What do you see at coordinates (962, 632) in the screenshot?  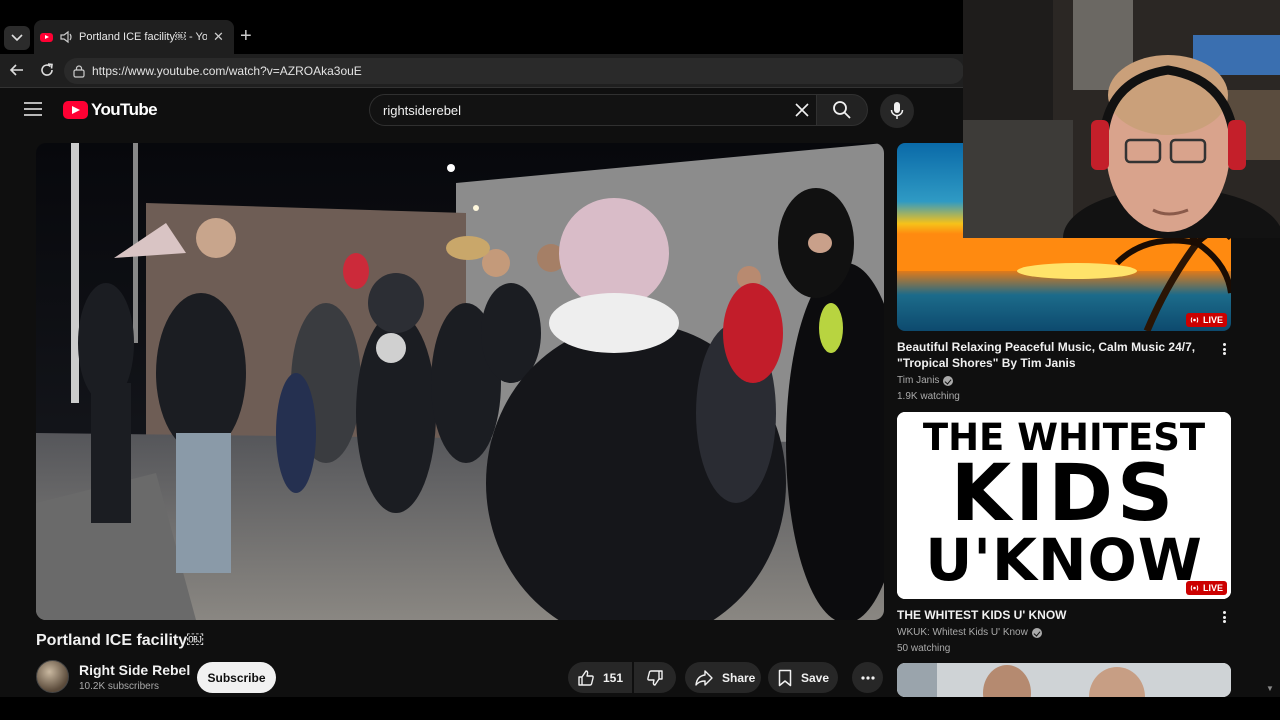 I see `recommendation-channel-name: WKUK: Whitest Kids U' Know` at bounding box center [962, 632].